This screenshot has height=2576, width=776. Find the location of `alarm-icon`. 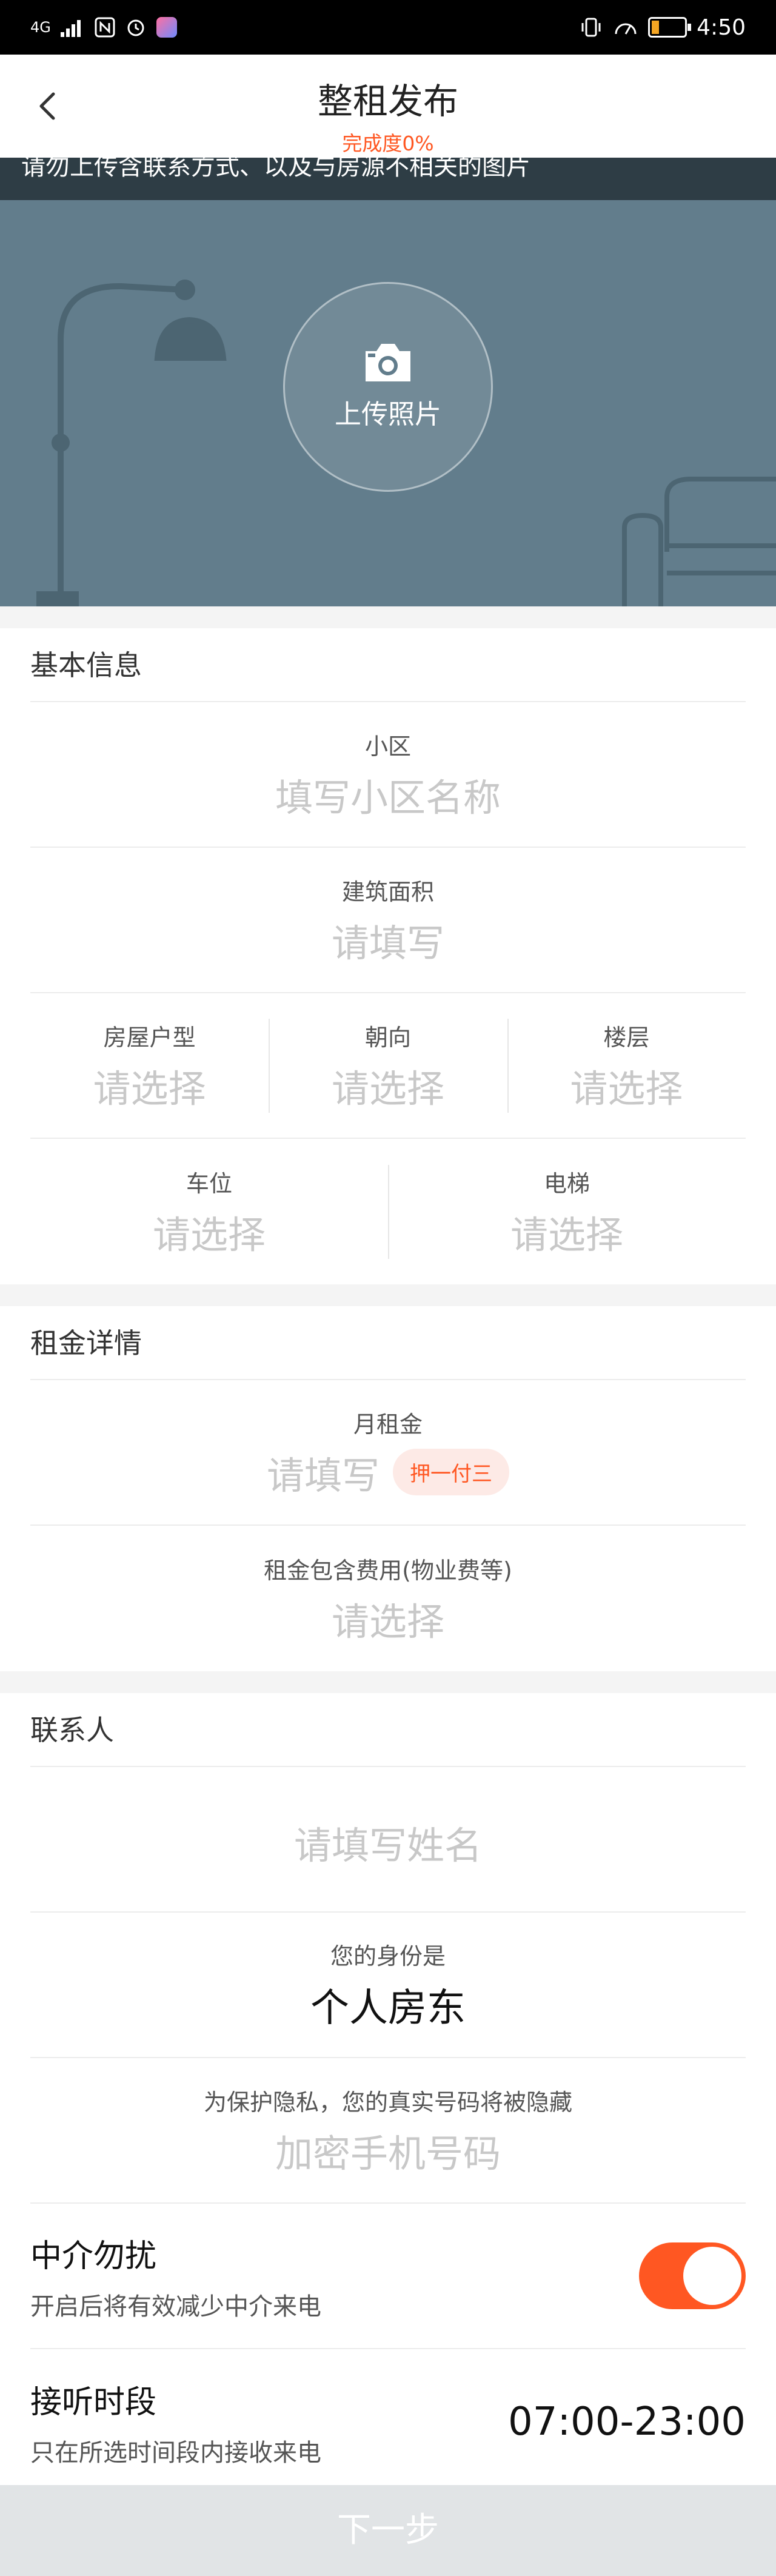

alarm-icon is located at coordinates (135, 27).